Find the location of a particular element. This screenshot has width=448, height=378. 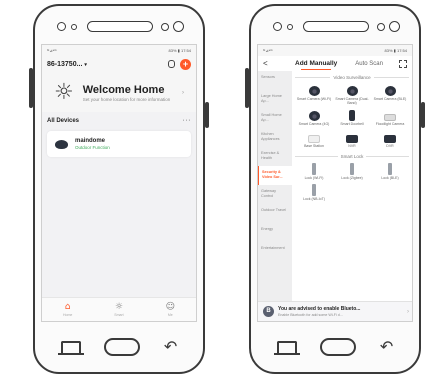

category-item: Outdoor Travel is located at coordinates (275, 213).